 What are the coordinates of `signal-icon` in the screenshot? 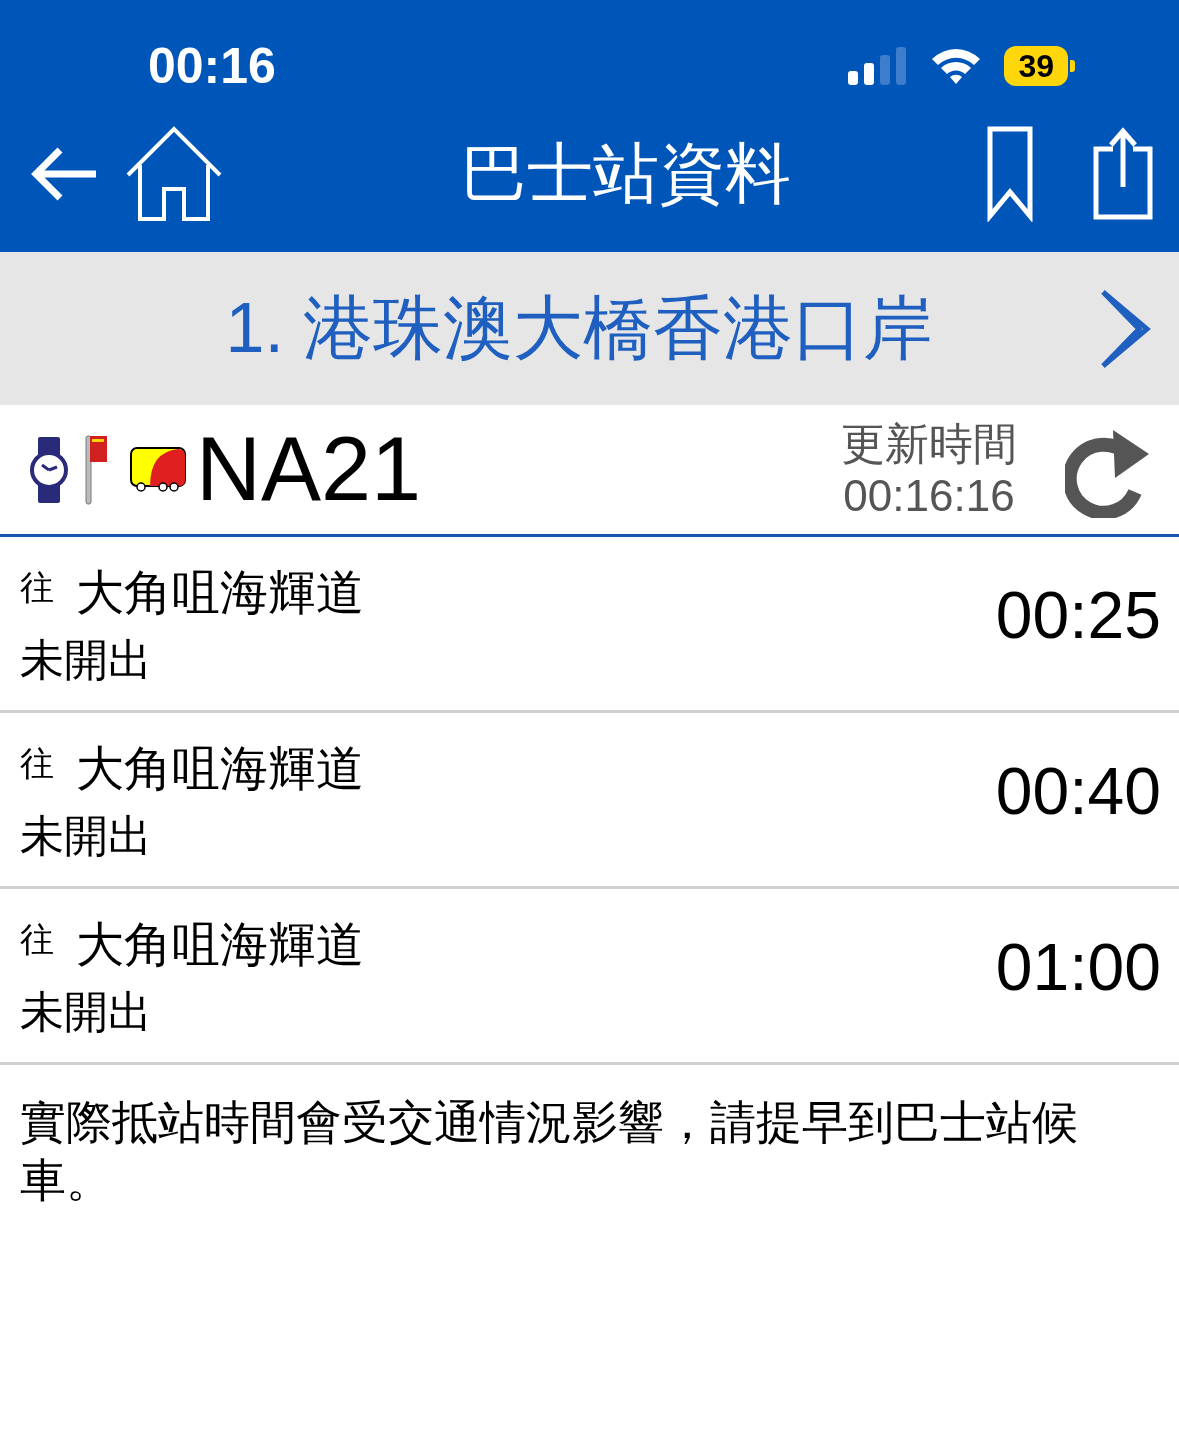 It's located at (878, 66).